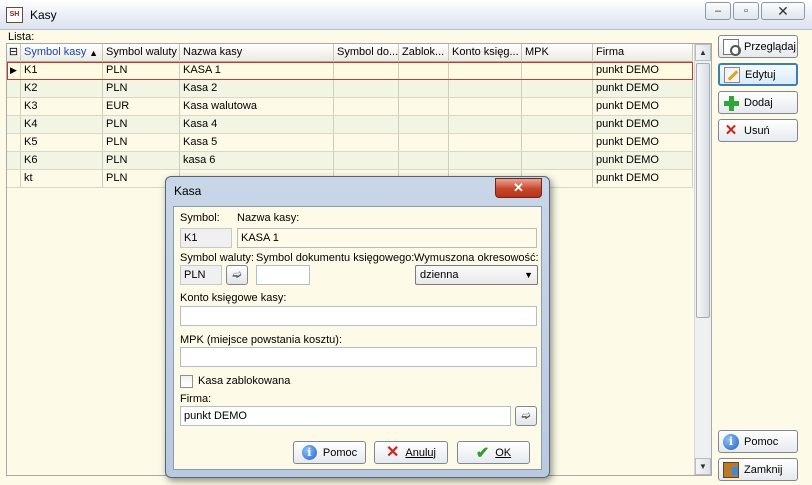 This screenshot has width=812, height=485. I want to click on pick-firma-button: ➫, so click(526, 416).